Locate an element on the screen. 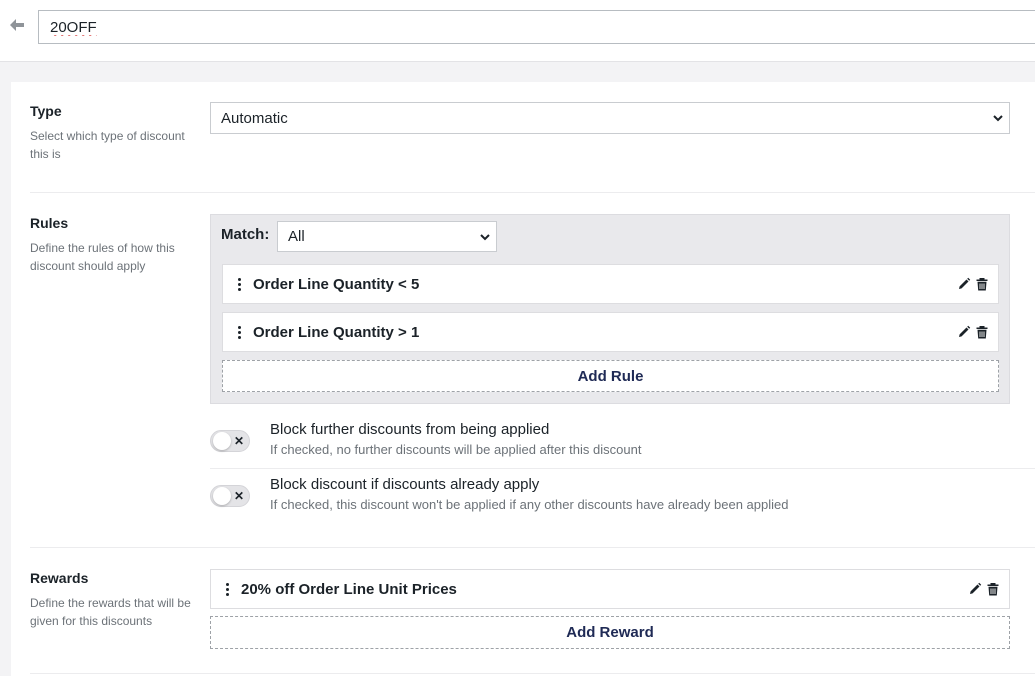  header-bar is located at coordinates (517, 31).